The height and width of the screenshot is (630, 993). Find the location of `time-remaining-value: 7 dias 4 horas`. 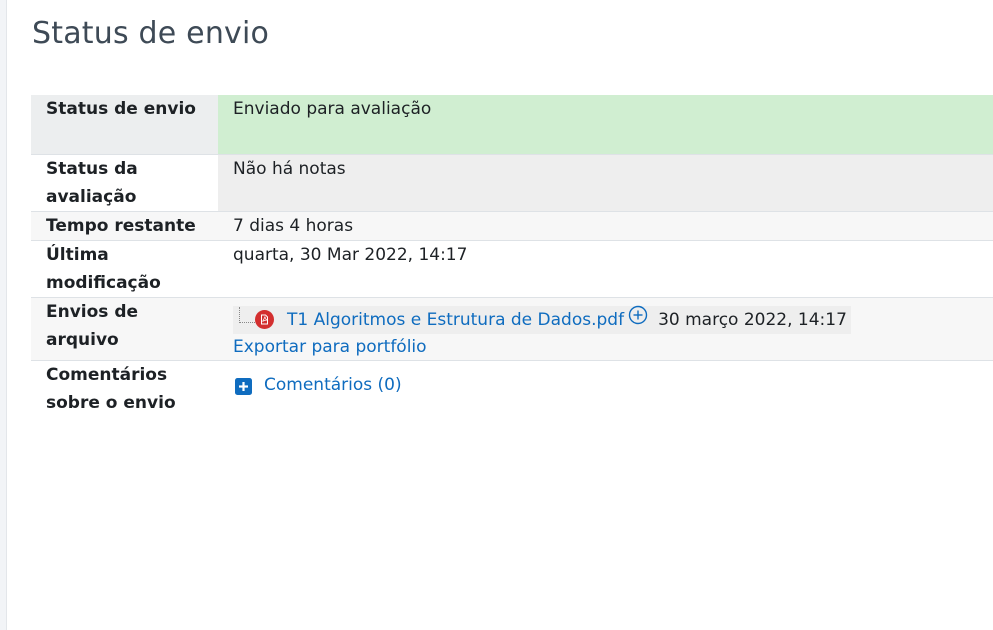

time-remaining-value: 7 dias 4 horas is located at coordinates (605, 225).